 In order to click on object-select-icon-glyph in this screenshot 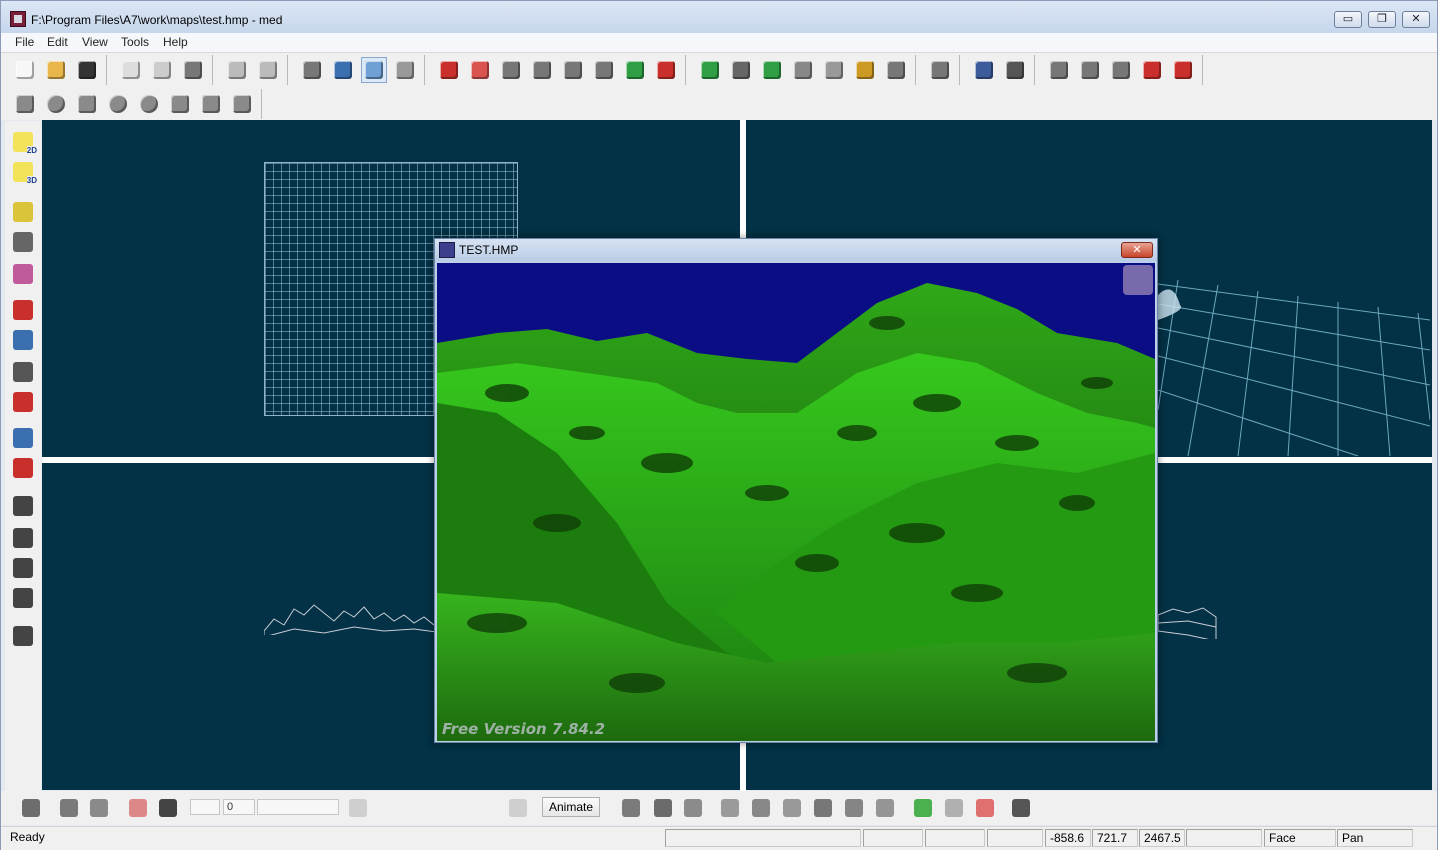, I will do `click(373, 70)`.